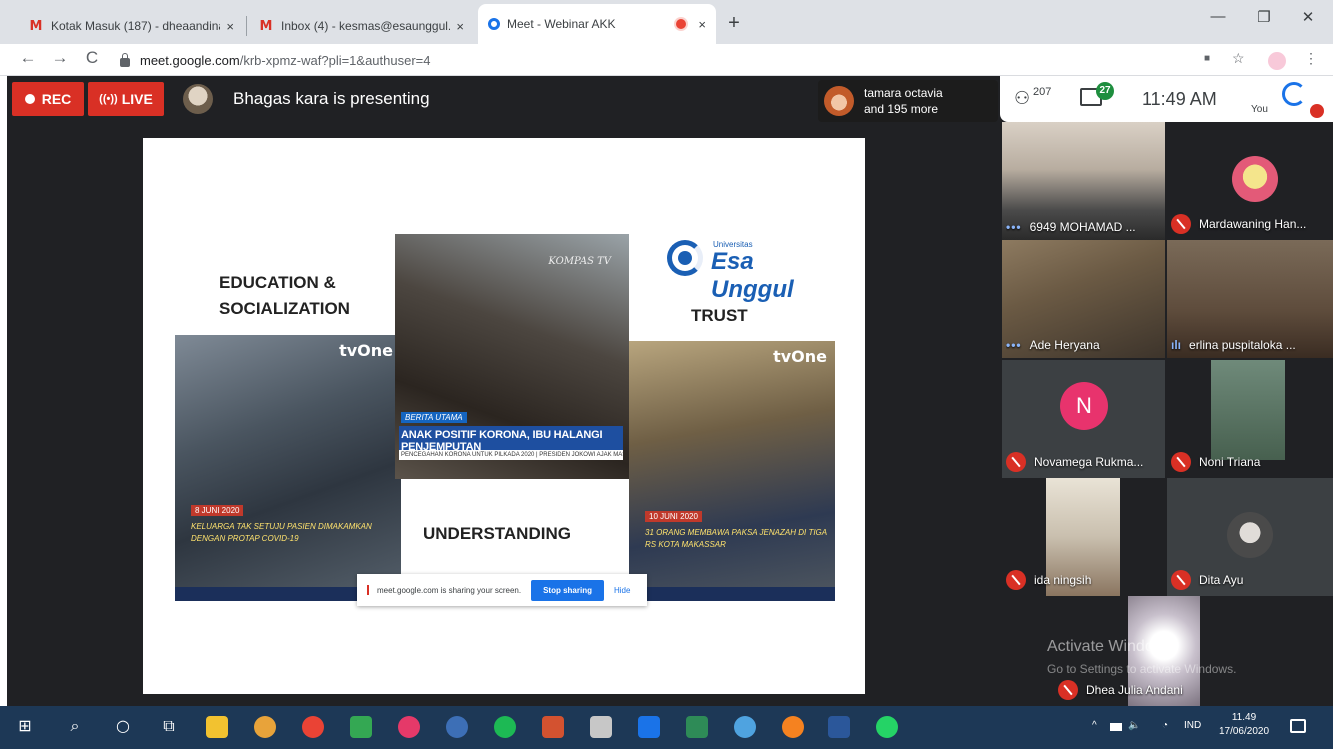 Image resolution: width=1333 pixels, height=749 pixels. What do you see at coordinates (1192, 725) in the screenshot?
I see `language-indicator: IND` at bounding box center [1192, 725].